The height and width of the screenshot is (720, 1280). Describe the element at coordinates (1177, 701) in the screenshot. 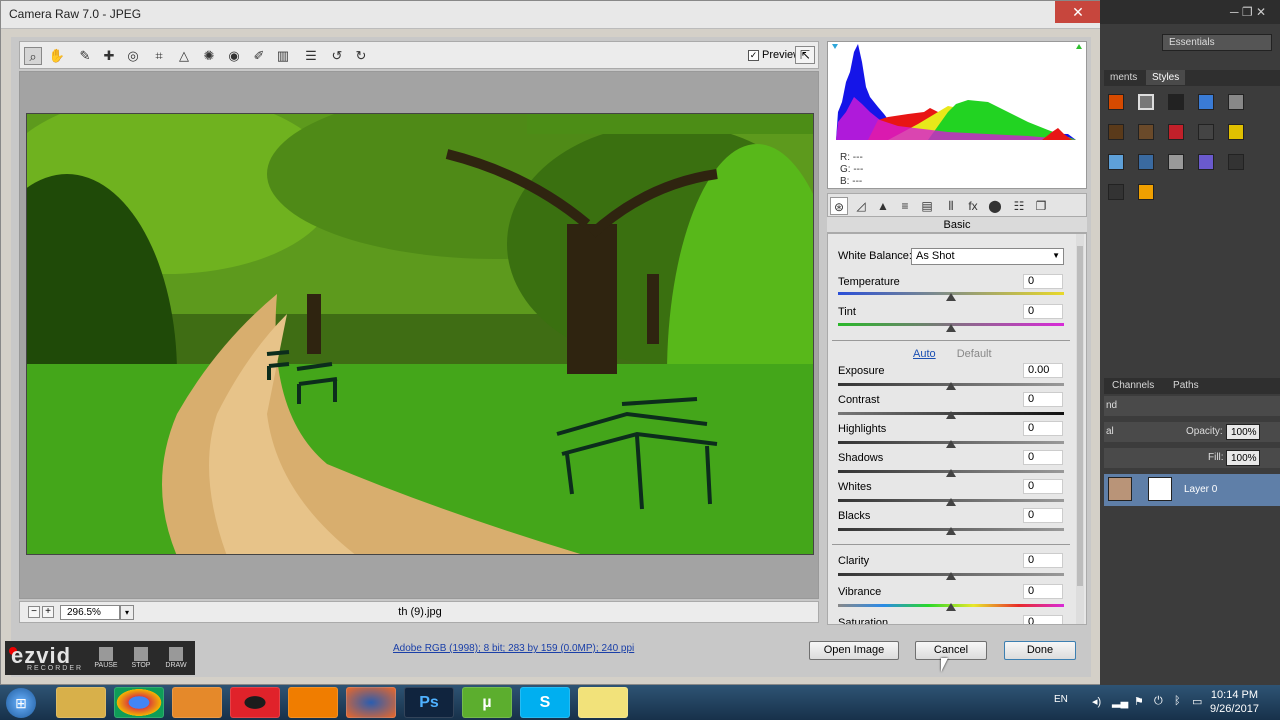

I see `bluetooth-icon: ᛒ` at that location.